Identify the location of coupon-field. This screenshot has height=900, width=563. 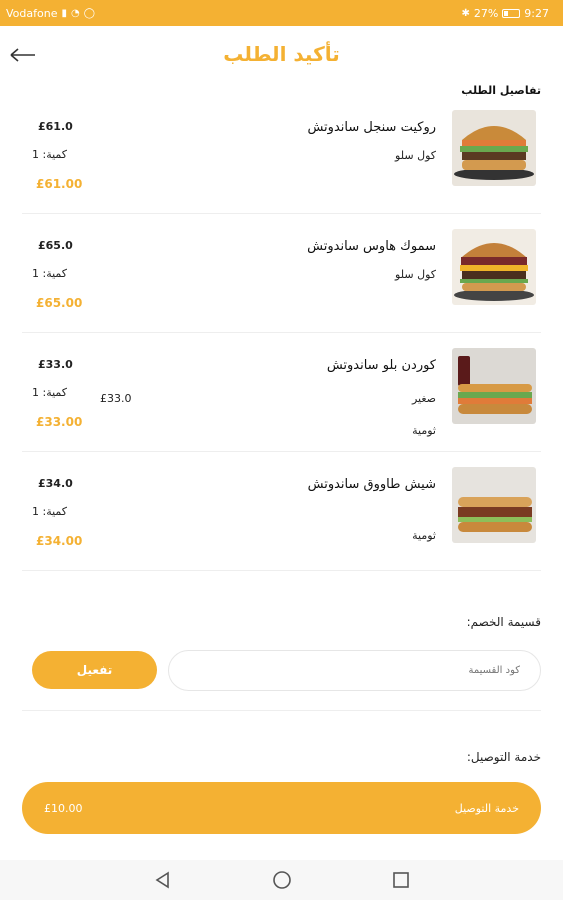
(354, 670).